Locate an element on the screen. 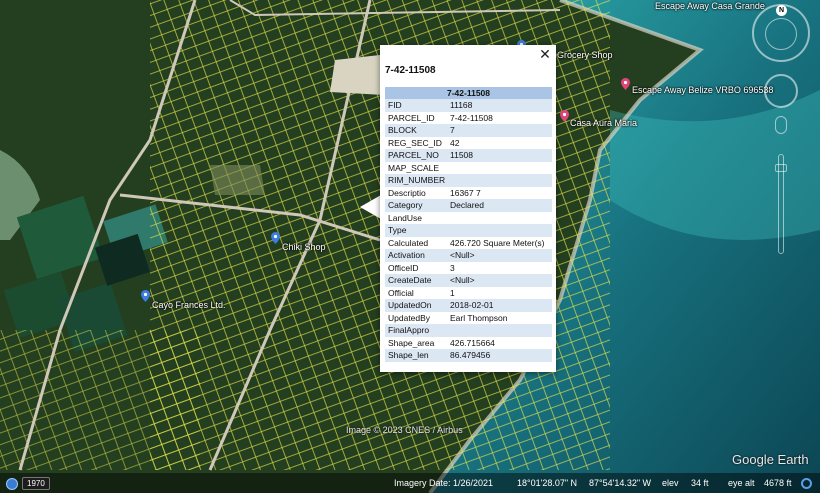 The width and height of the screenshot is (820, 493). attribute-row: FinalAppro is located at coordinates (468, 330).